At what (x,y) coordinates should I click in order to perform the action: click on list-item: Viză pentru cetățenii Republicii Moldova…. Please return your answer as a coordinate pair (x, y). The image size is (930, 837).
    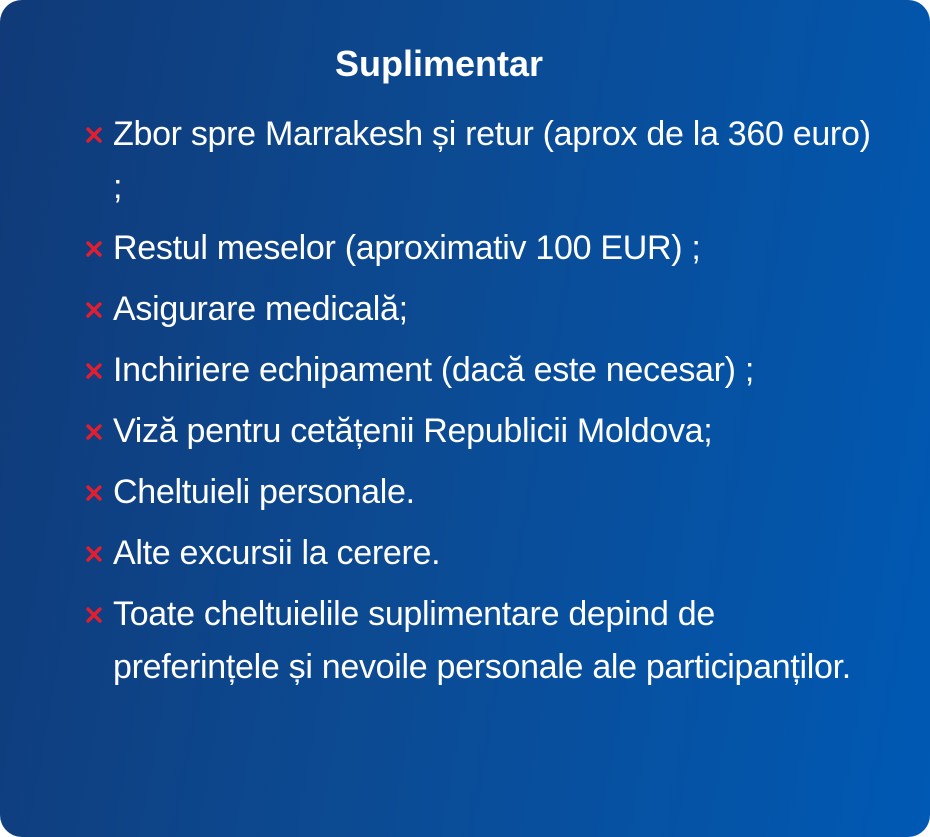
    Looking at the image, I should click on (477, 431).